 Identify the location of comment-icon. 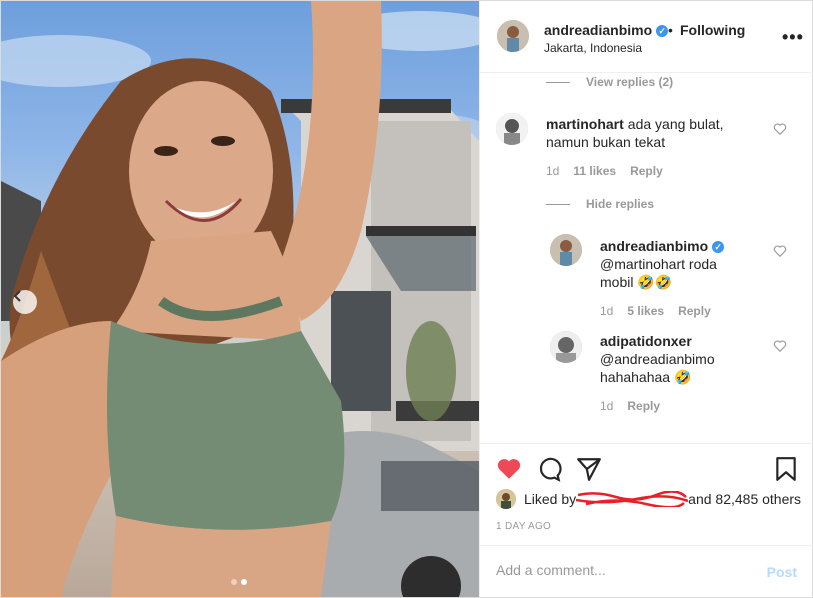
(549, 469).